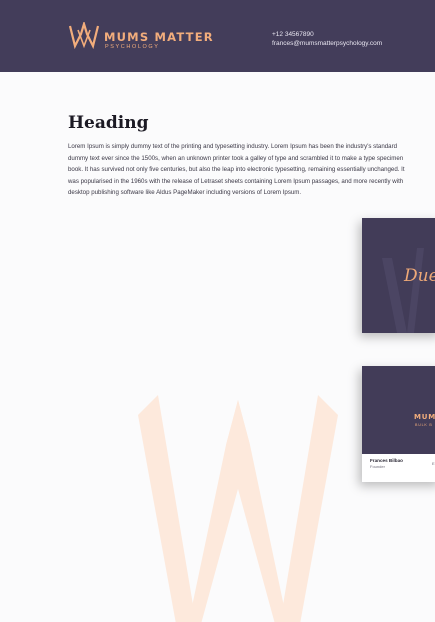 The height and width of the screenshot is (622, 435). I want to click on card-person-role: Founder, so click(377, 466).